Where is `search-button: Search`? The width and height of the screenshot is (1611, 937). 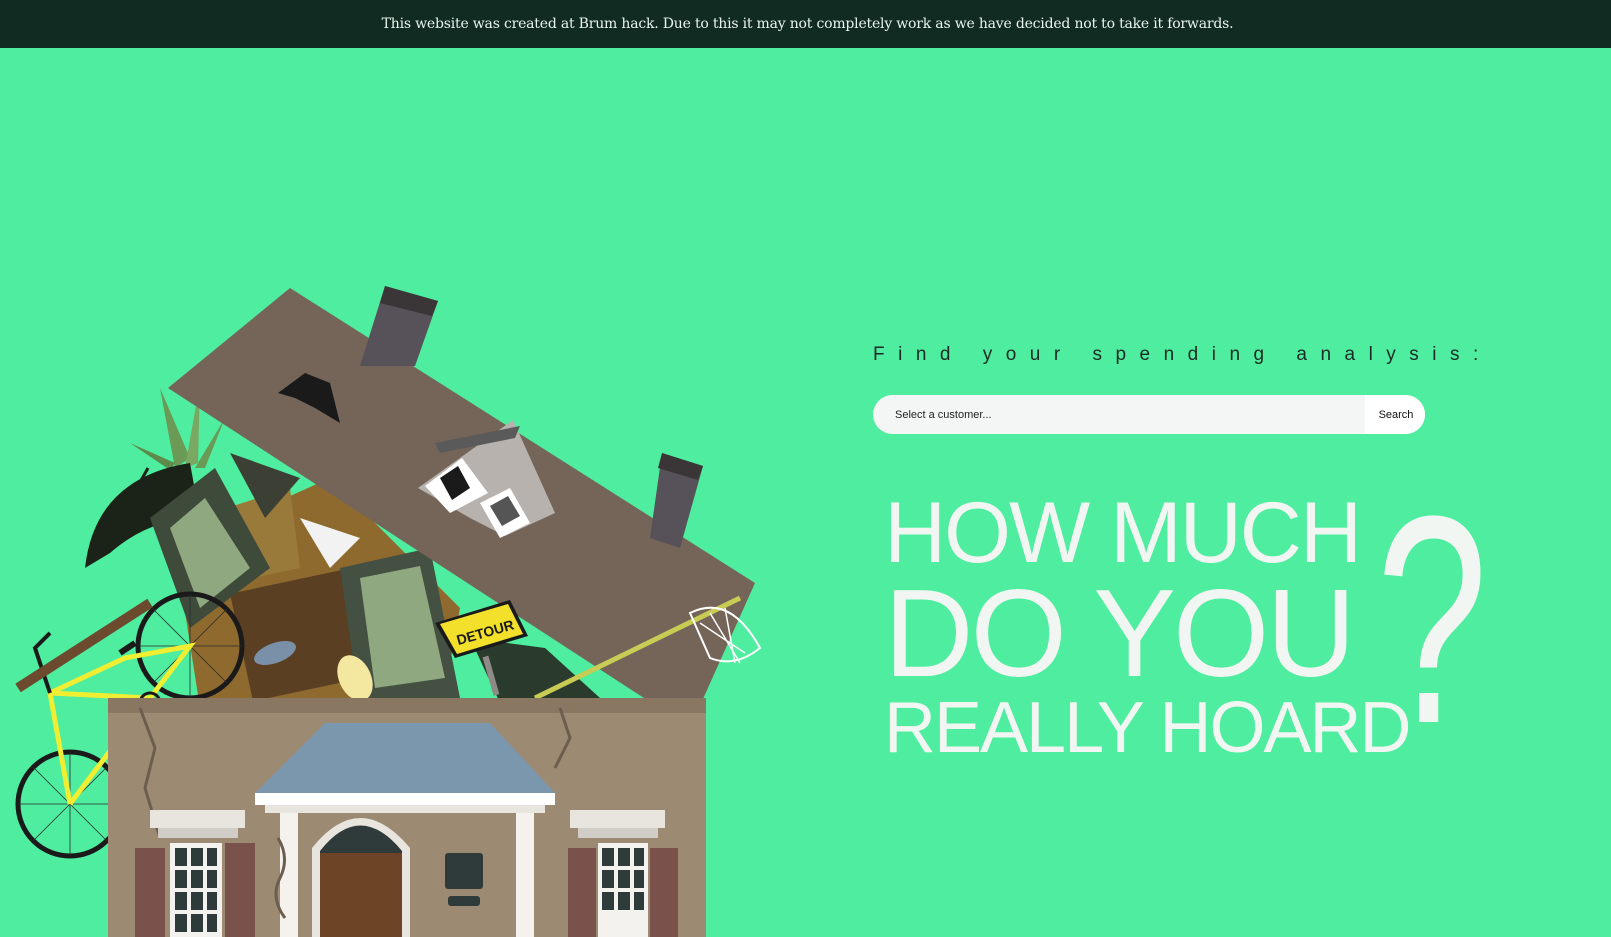 search-button: Search is located at coordinates (1395, 414).